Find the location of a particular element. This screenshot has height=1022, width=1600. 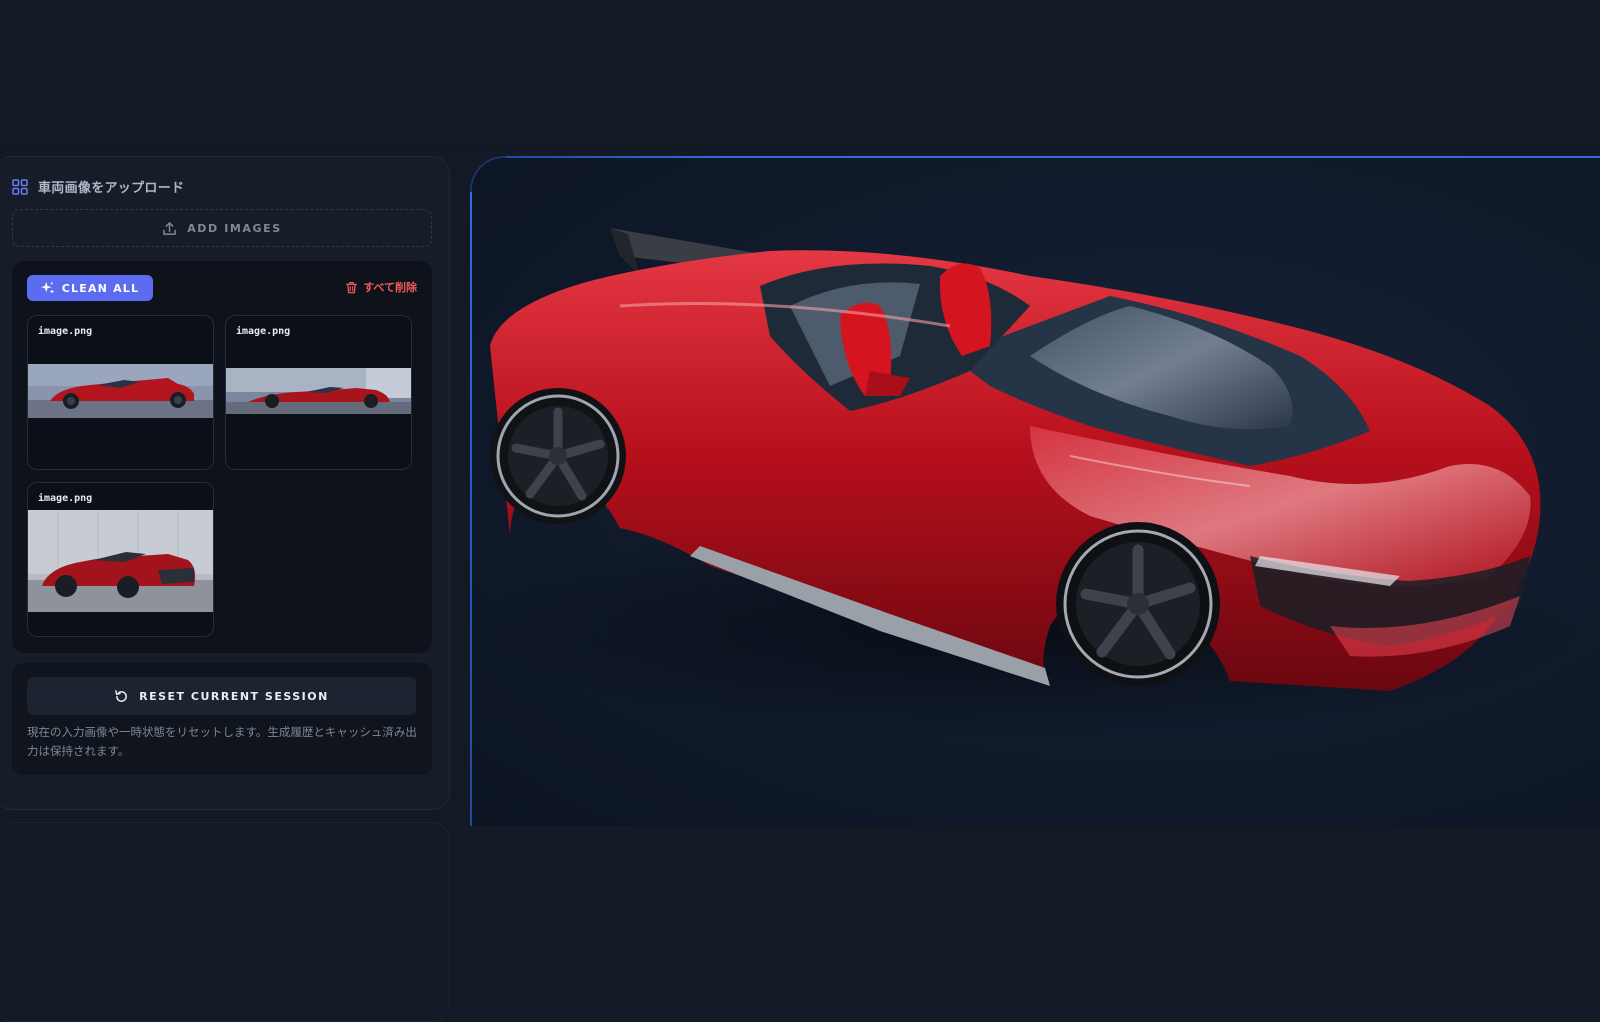

reset-session-label: RESET CURRENT SESSION is located at coordinates (234, 696).